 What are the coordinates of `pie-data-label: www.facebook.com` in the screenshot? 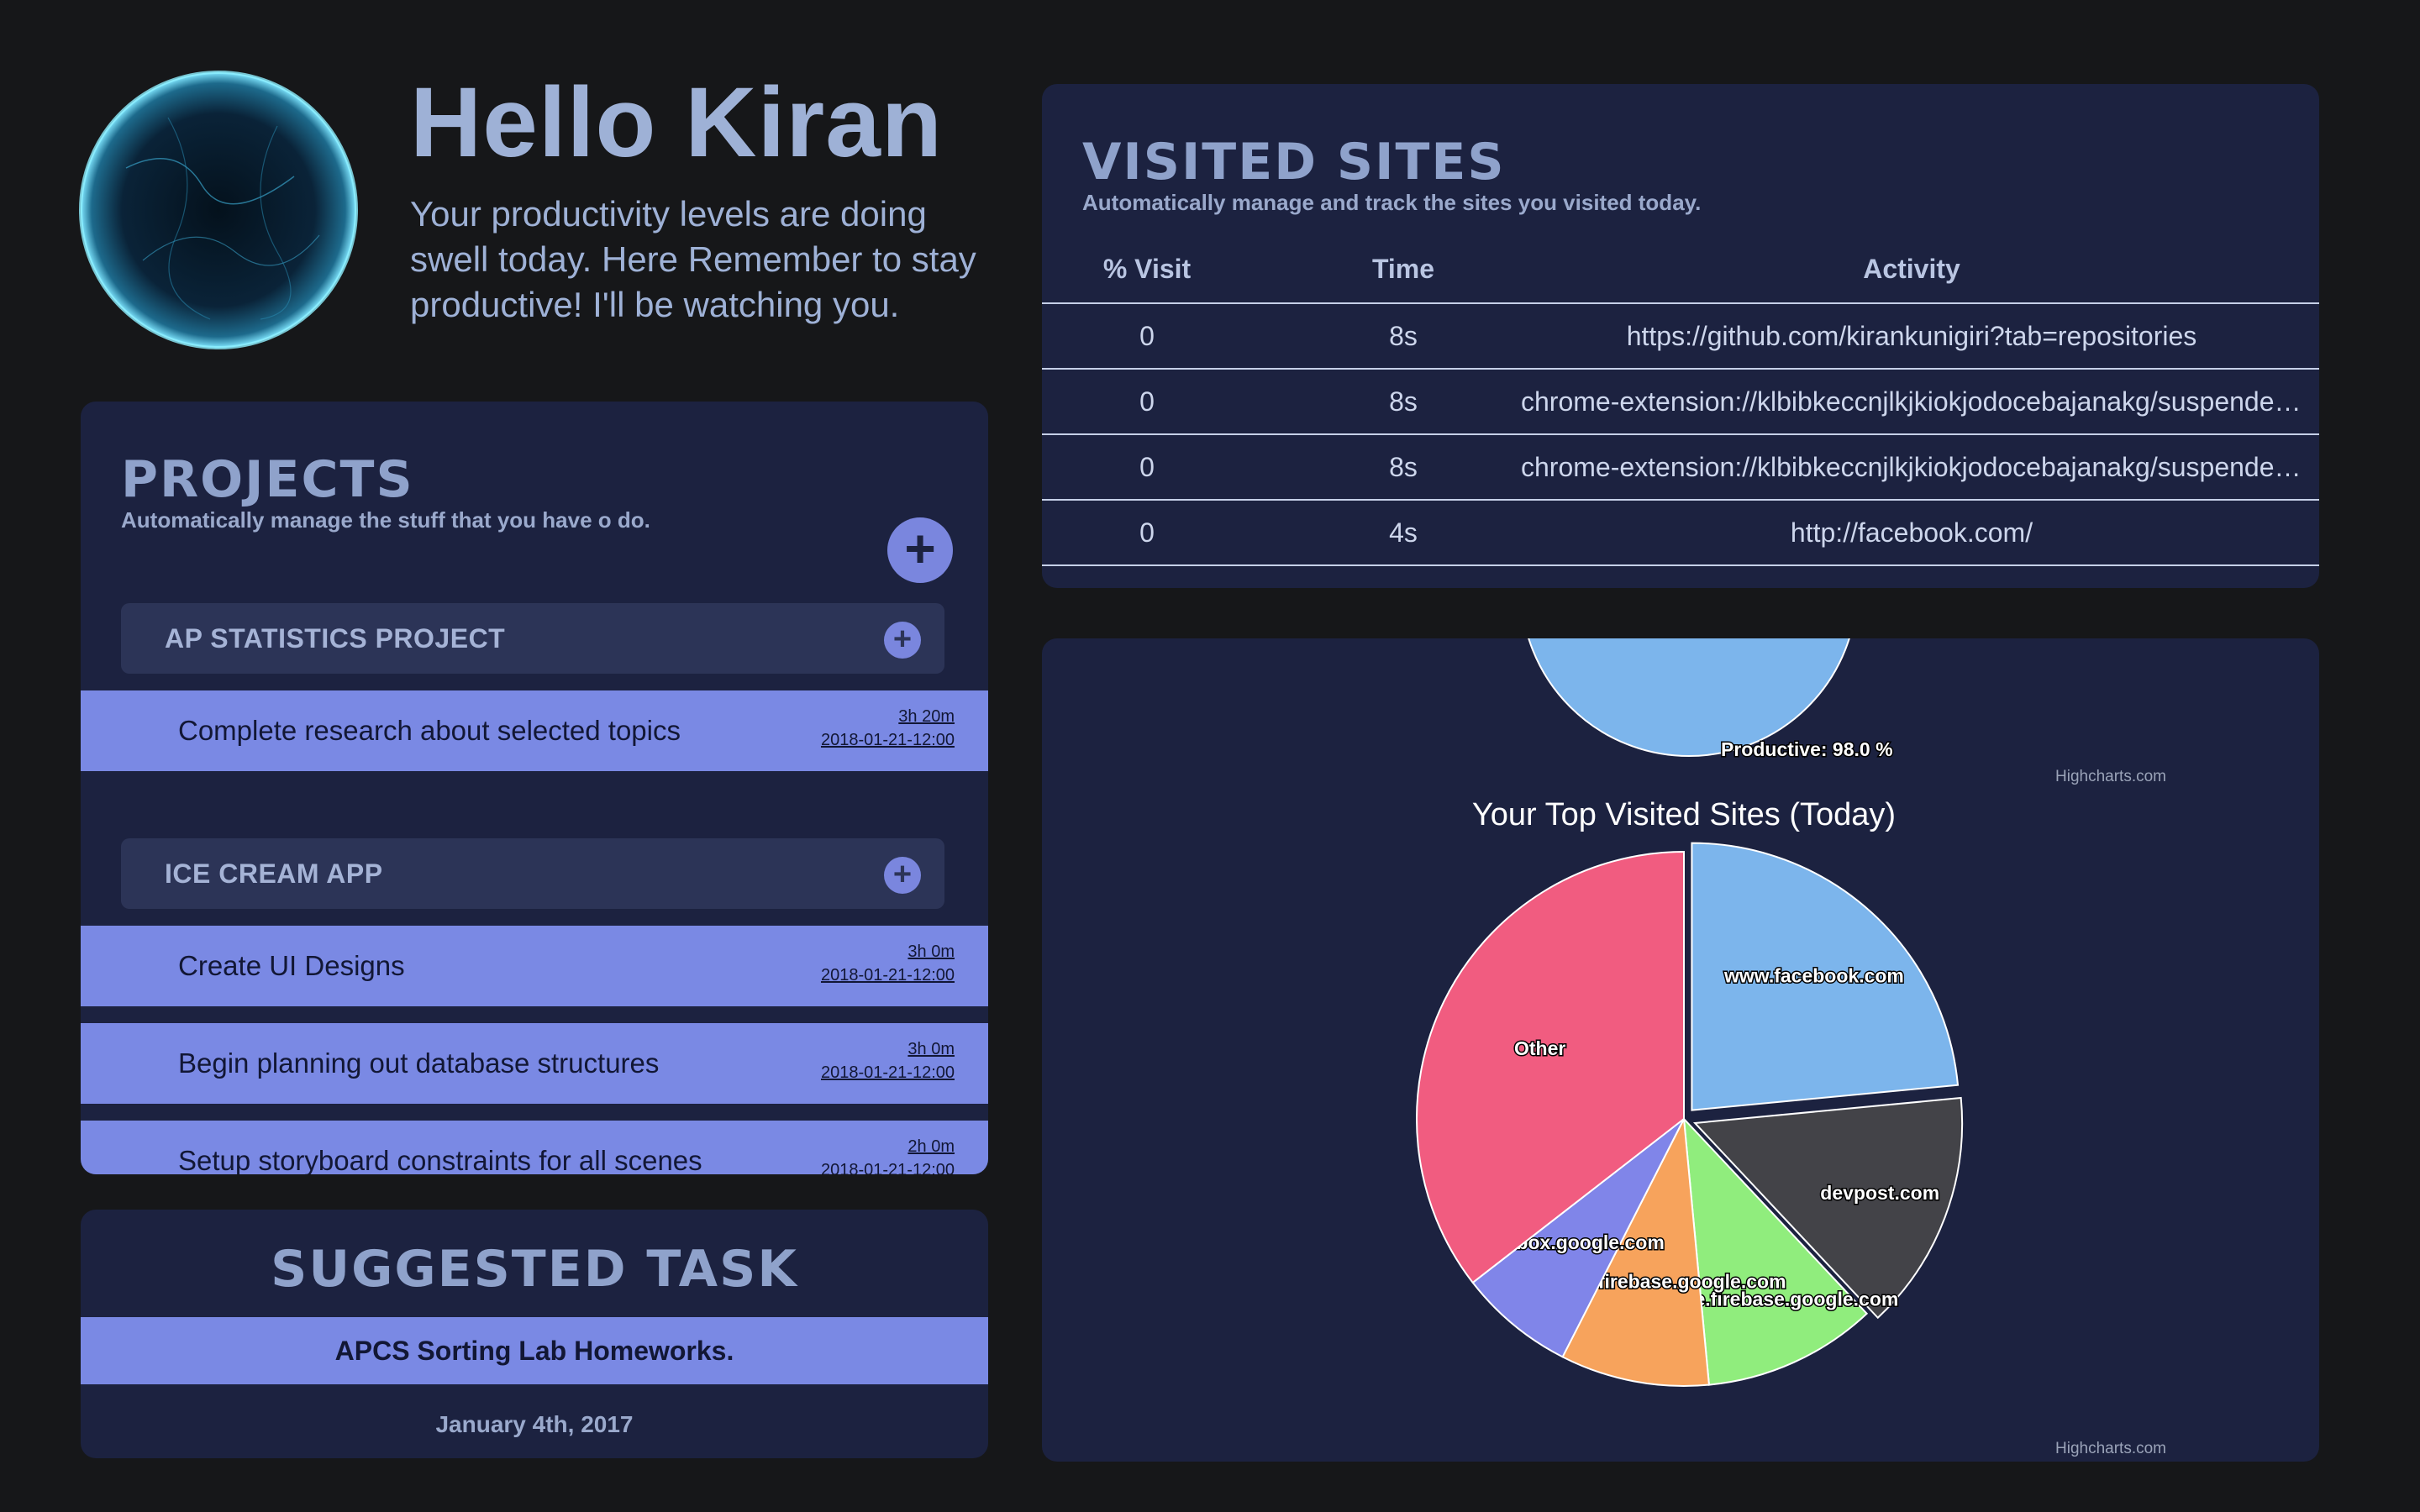 It's located at (1813, 976).